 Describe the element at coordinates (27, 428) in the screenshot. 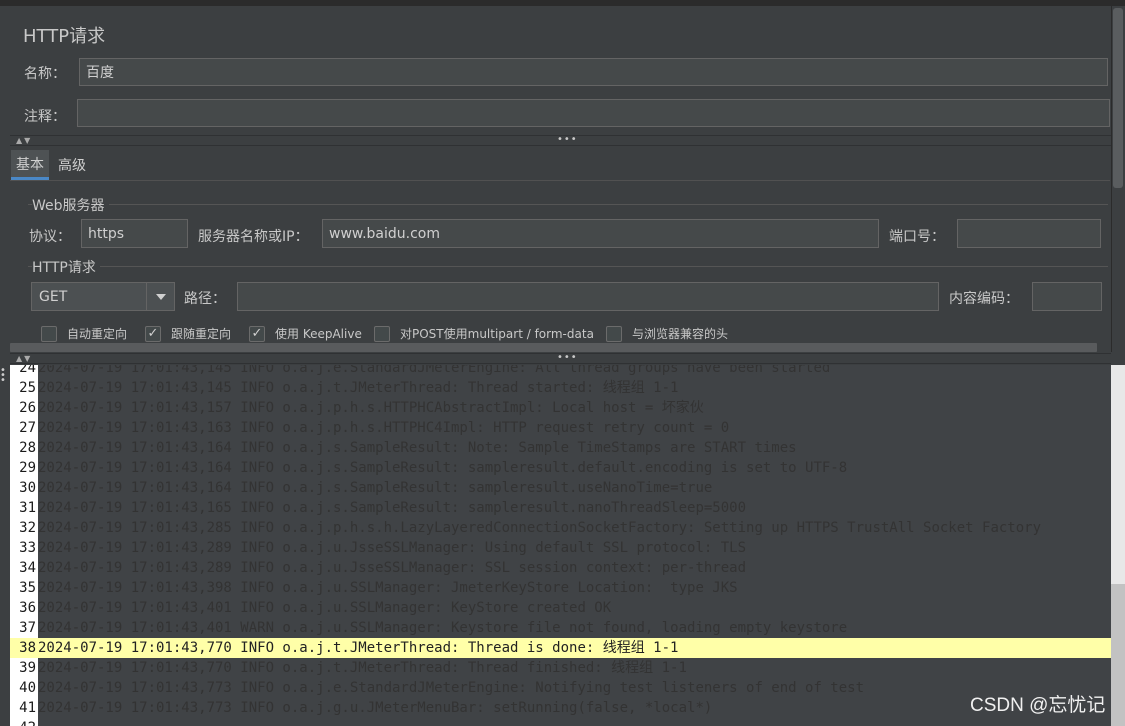

I see `log-line-number: 27` at that location.